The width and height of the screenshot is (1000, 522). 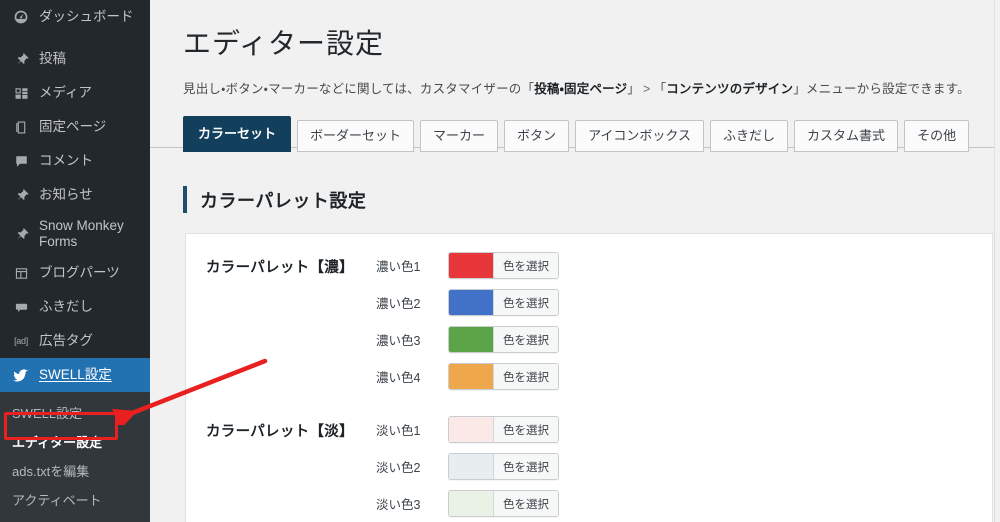 I want to click on color-picker-light-3: 色を選択, so click(x=503, y=503).